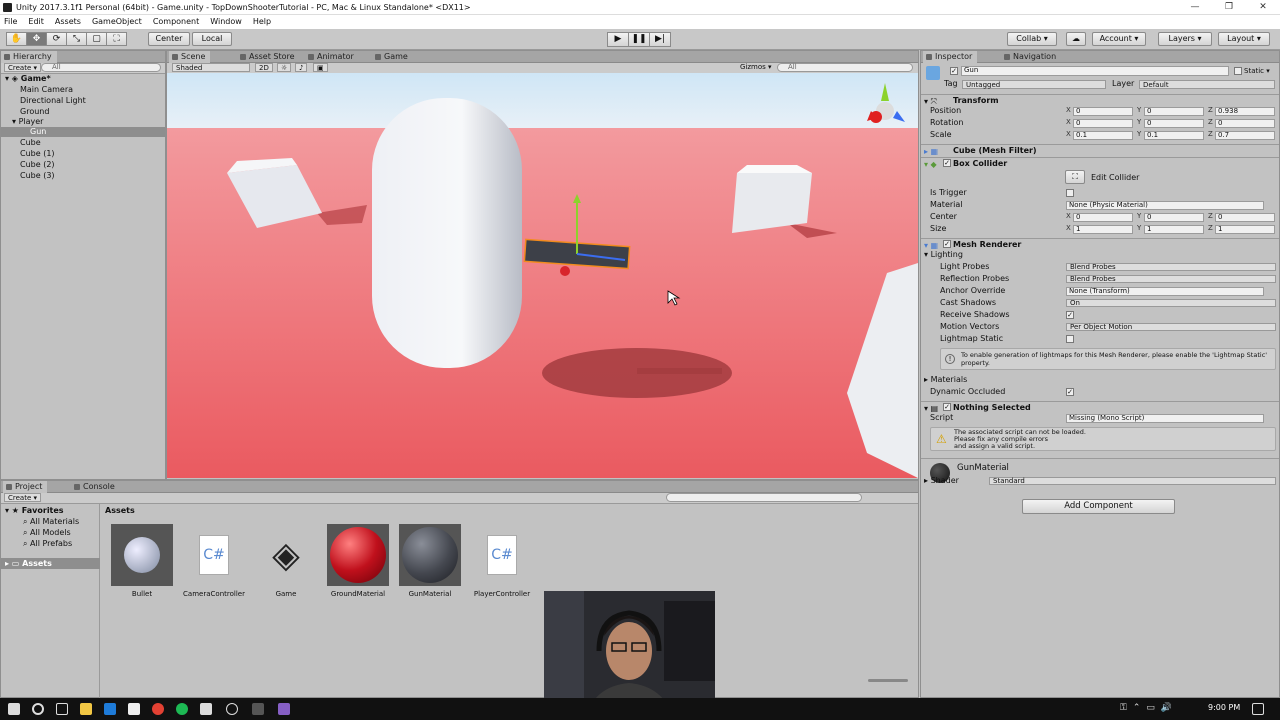  What do you see at coordinates (1103, 217) in the screenshot?
I see `center-x-field: 0` at bounding box center [1103, 217].